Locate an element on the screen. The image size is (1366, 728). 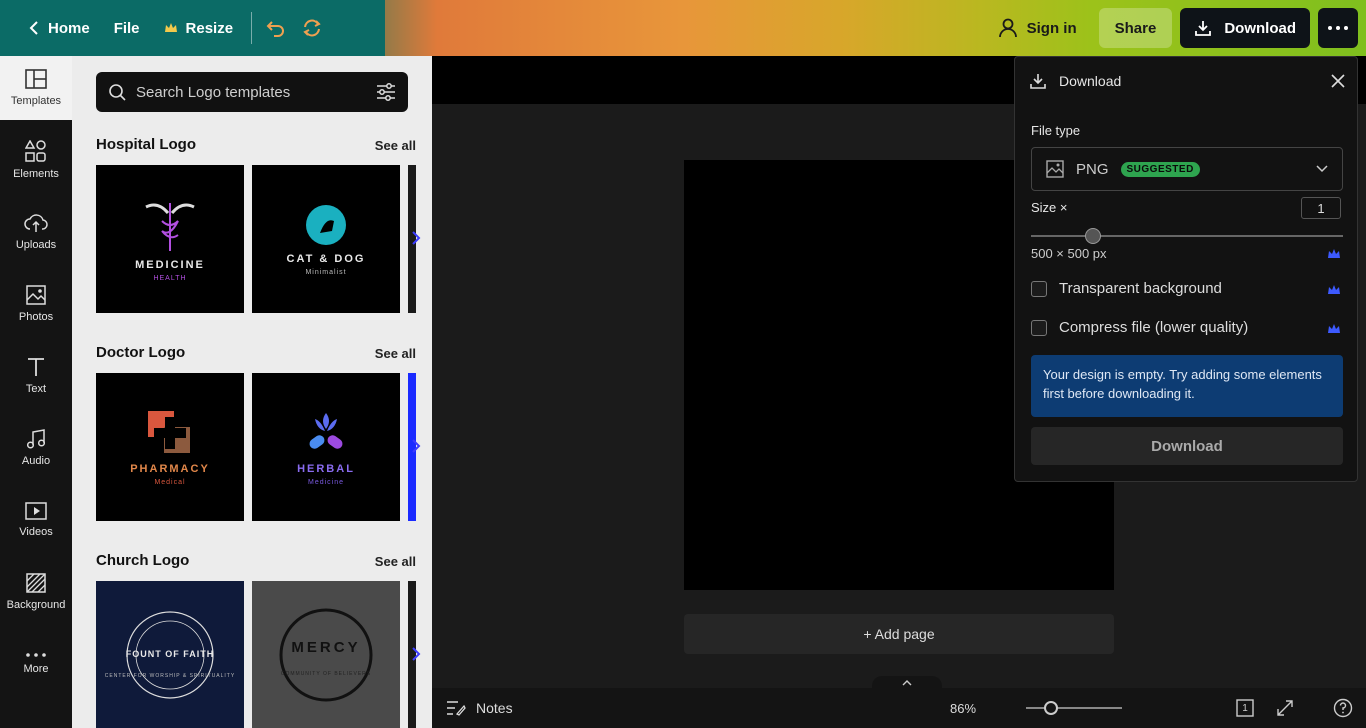
rail-label: More is located at coordinates (36, 669).